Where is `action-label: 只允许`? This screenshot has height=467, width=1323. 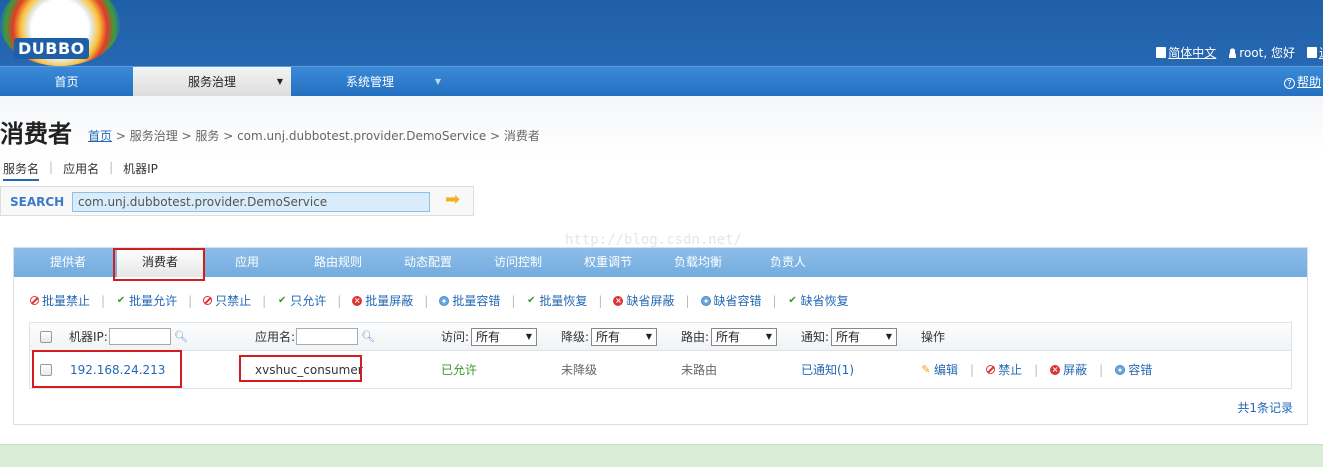 action-label: 只允许 is located at coordinates (308, 301).